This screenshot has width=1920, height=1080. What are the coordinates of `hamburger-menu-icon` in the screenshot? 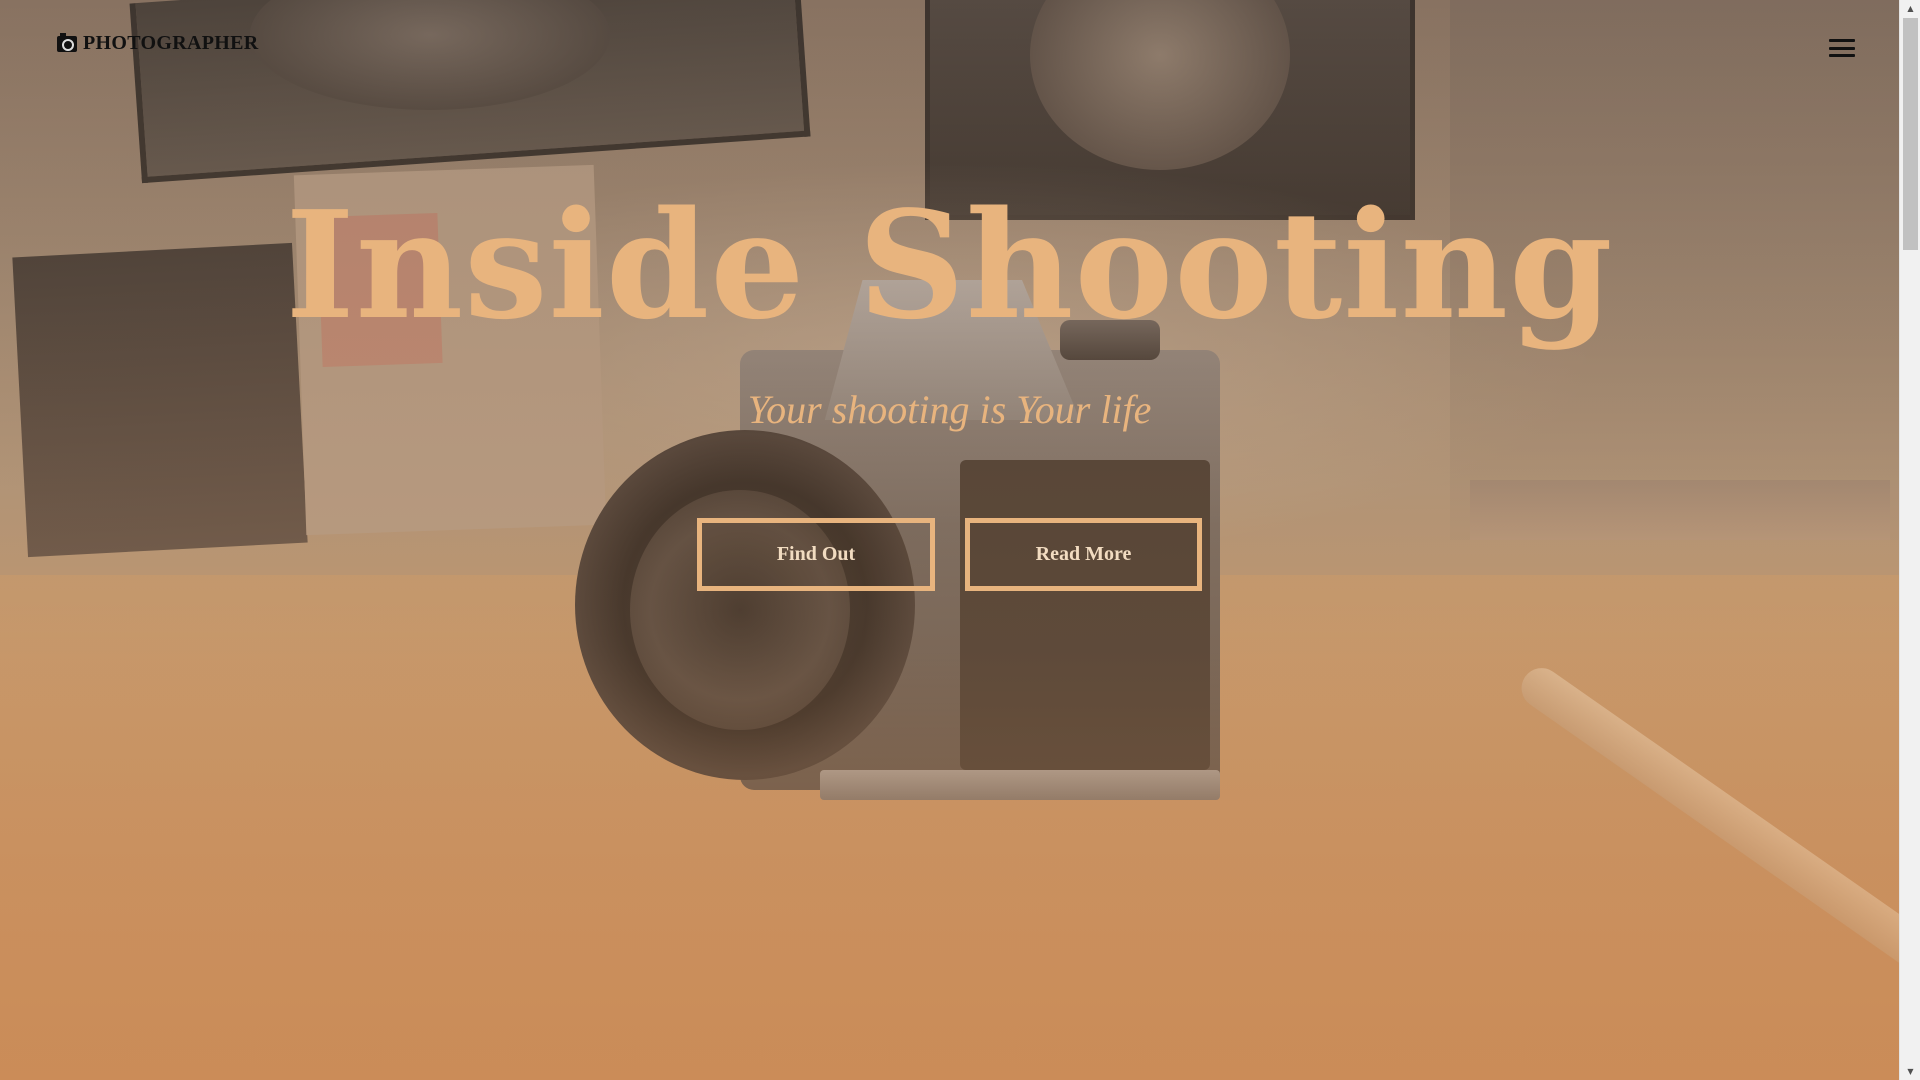 It's located at (1842, 48).